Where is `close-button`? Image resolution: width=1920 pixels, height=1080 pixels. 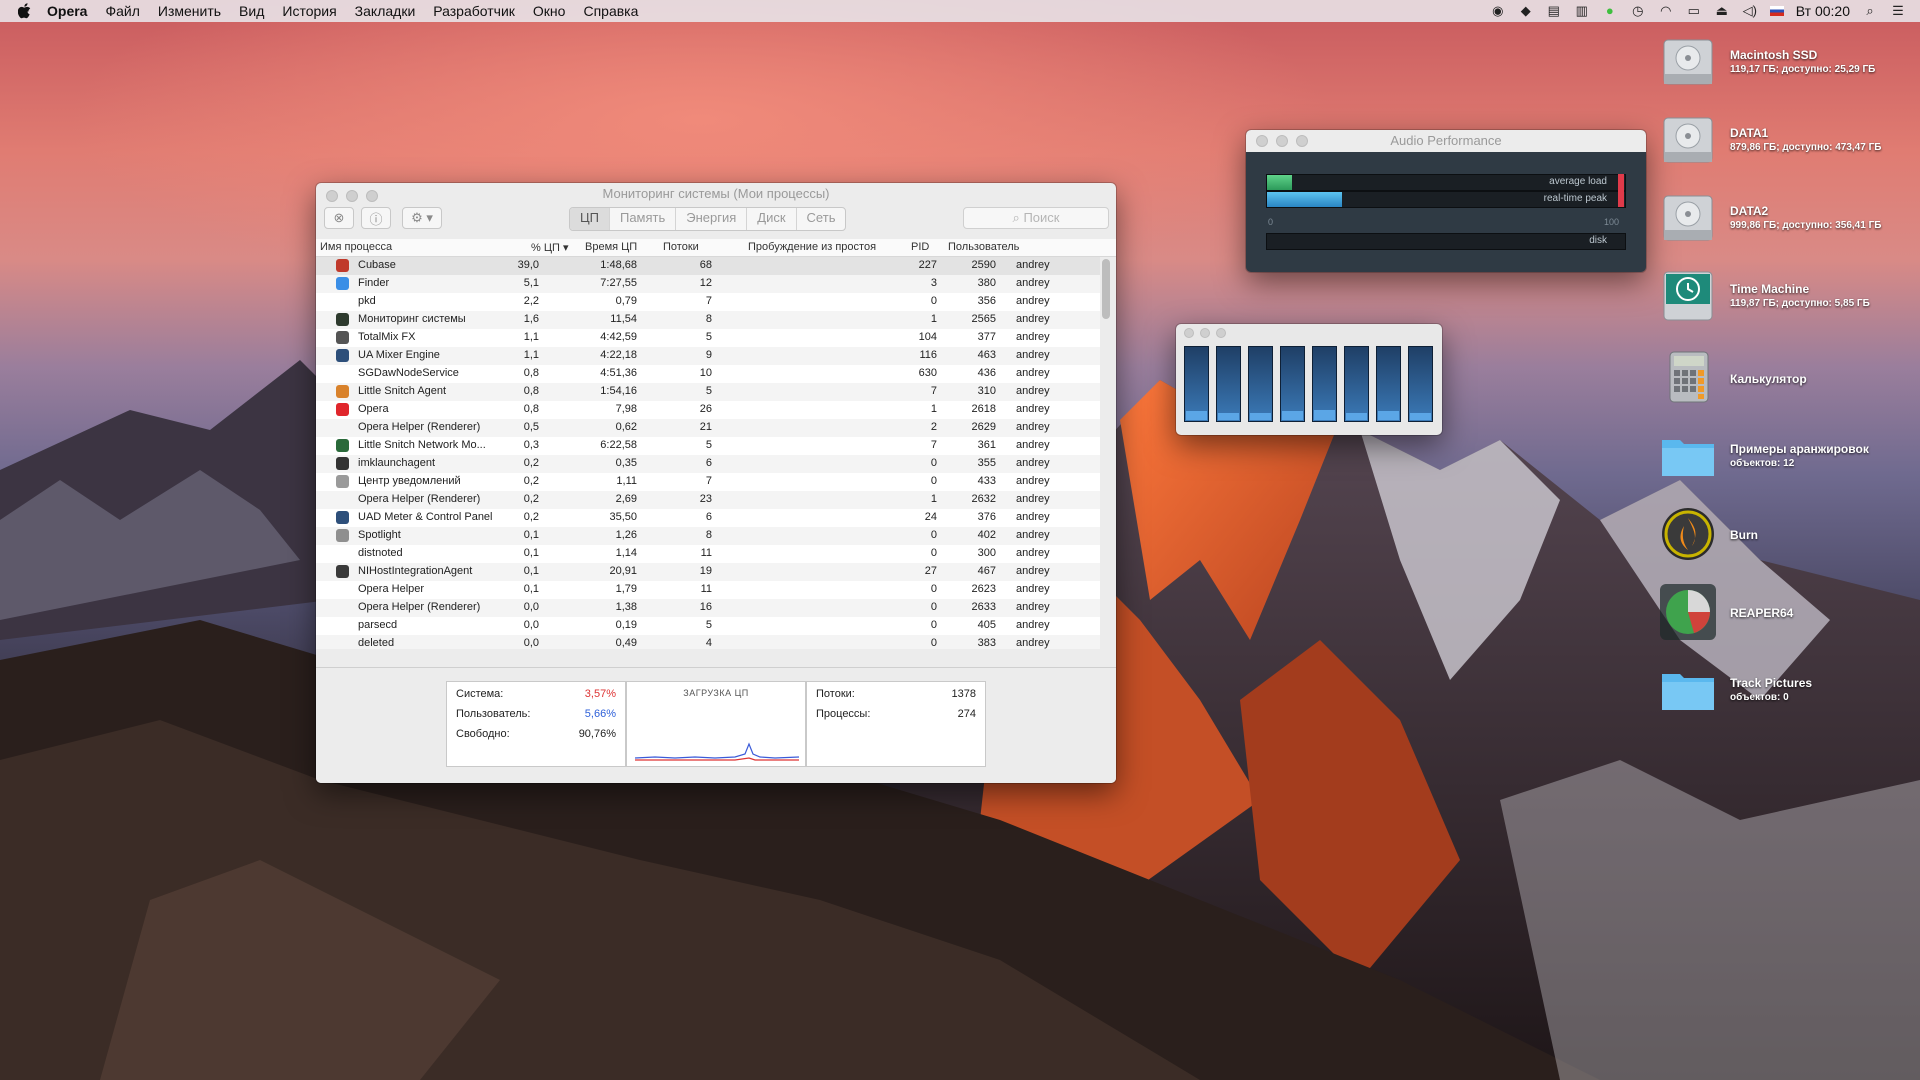 close-button is located at coordinates (1189, 333).